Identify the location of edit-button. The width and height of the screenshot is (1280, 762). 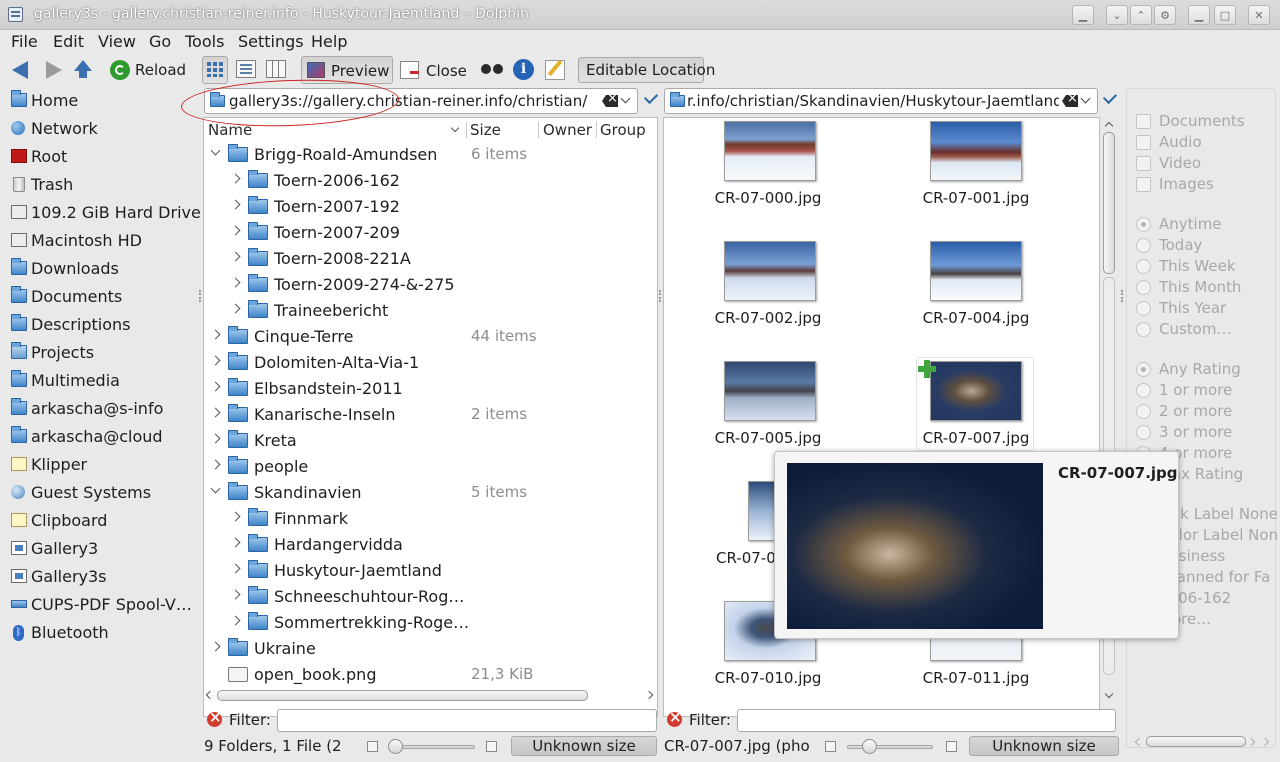
(555, 70).